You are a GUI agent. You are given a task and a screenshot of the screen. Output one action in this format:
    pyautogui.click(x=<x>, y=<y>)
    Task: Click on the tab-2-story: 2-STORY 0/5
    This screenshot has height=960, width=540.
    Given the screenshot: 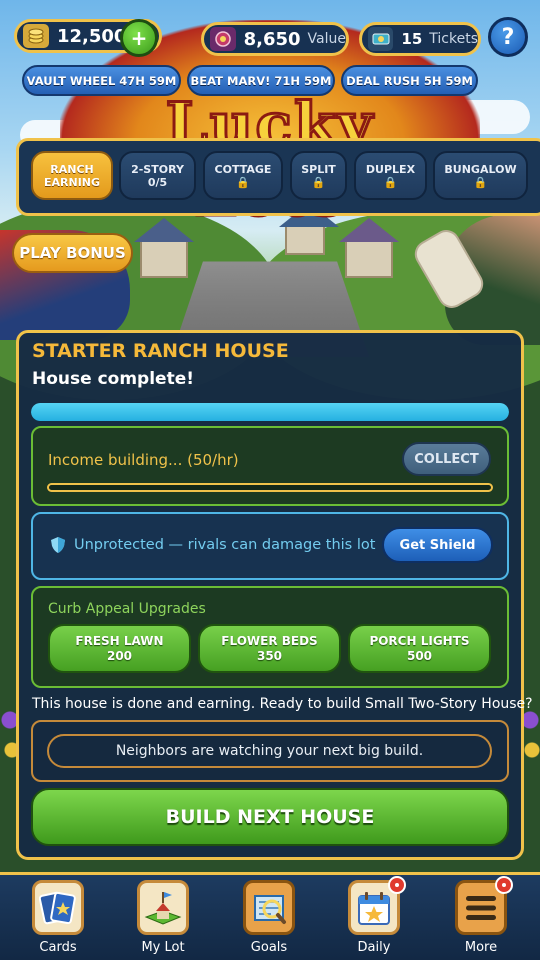 What is the action you would take?
    pyautogui.click(x=157, y=175)
    